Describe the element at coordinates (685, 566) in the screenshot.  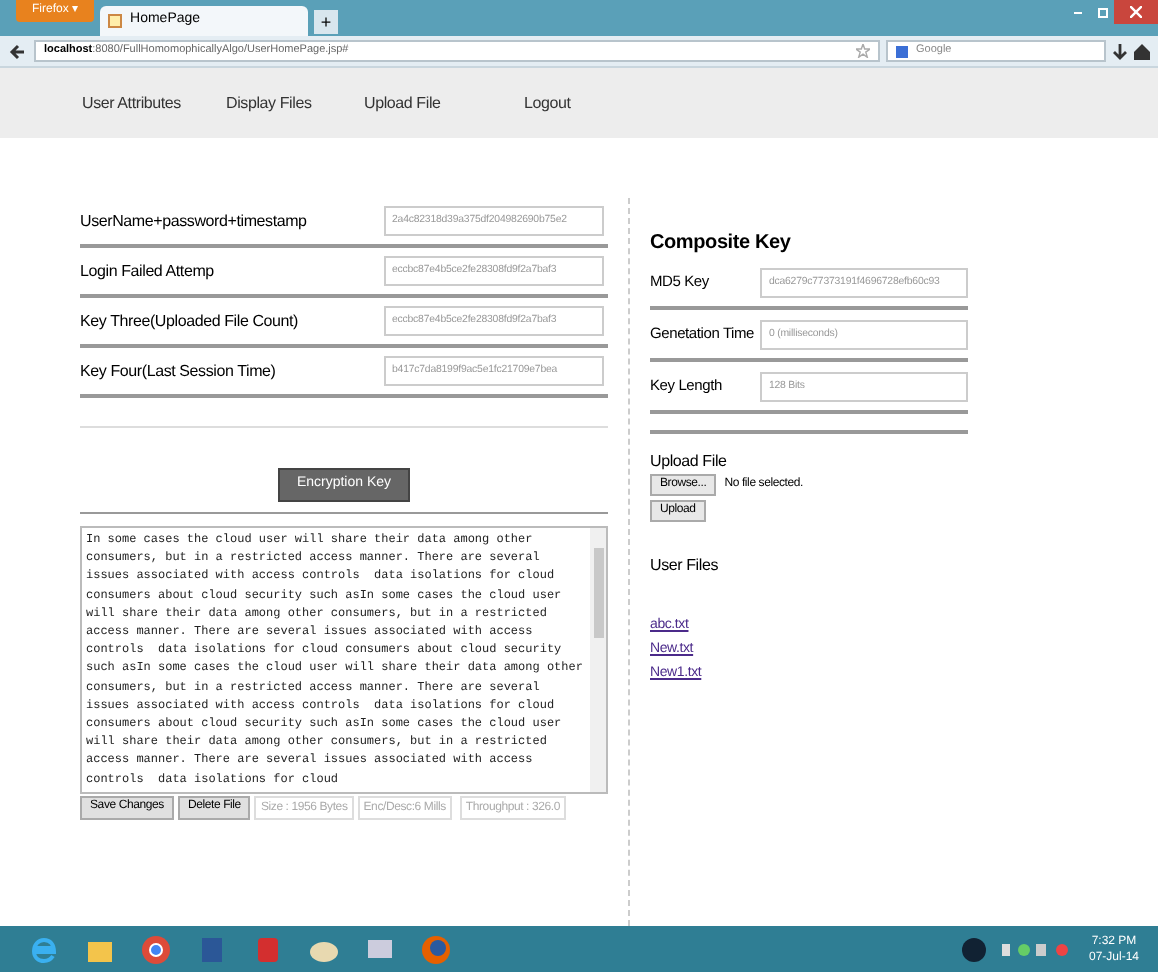
I see `section-title: User Files` at that location.